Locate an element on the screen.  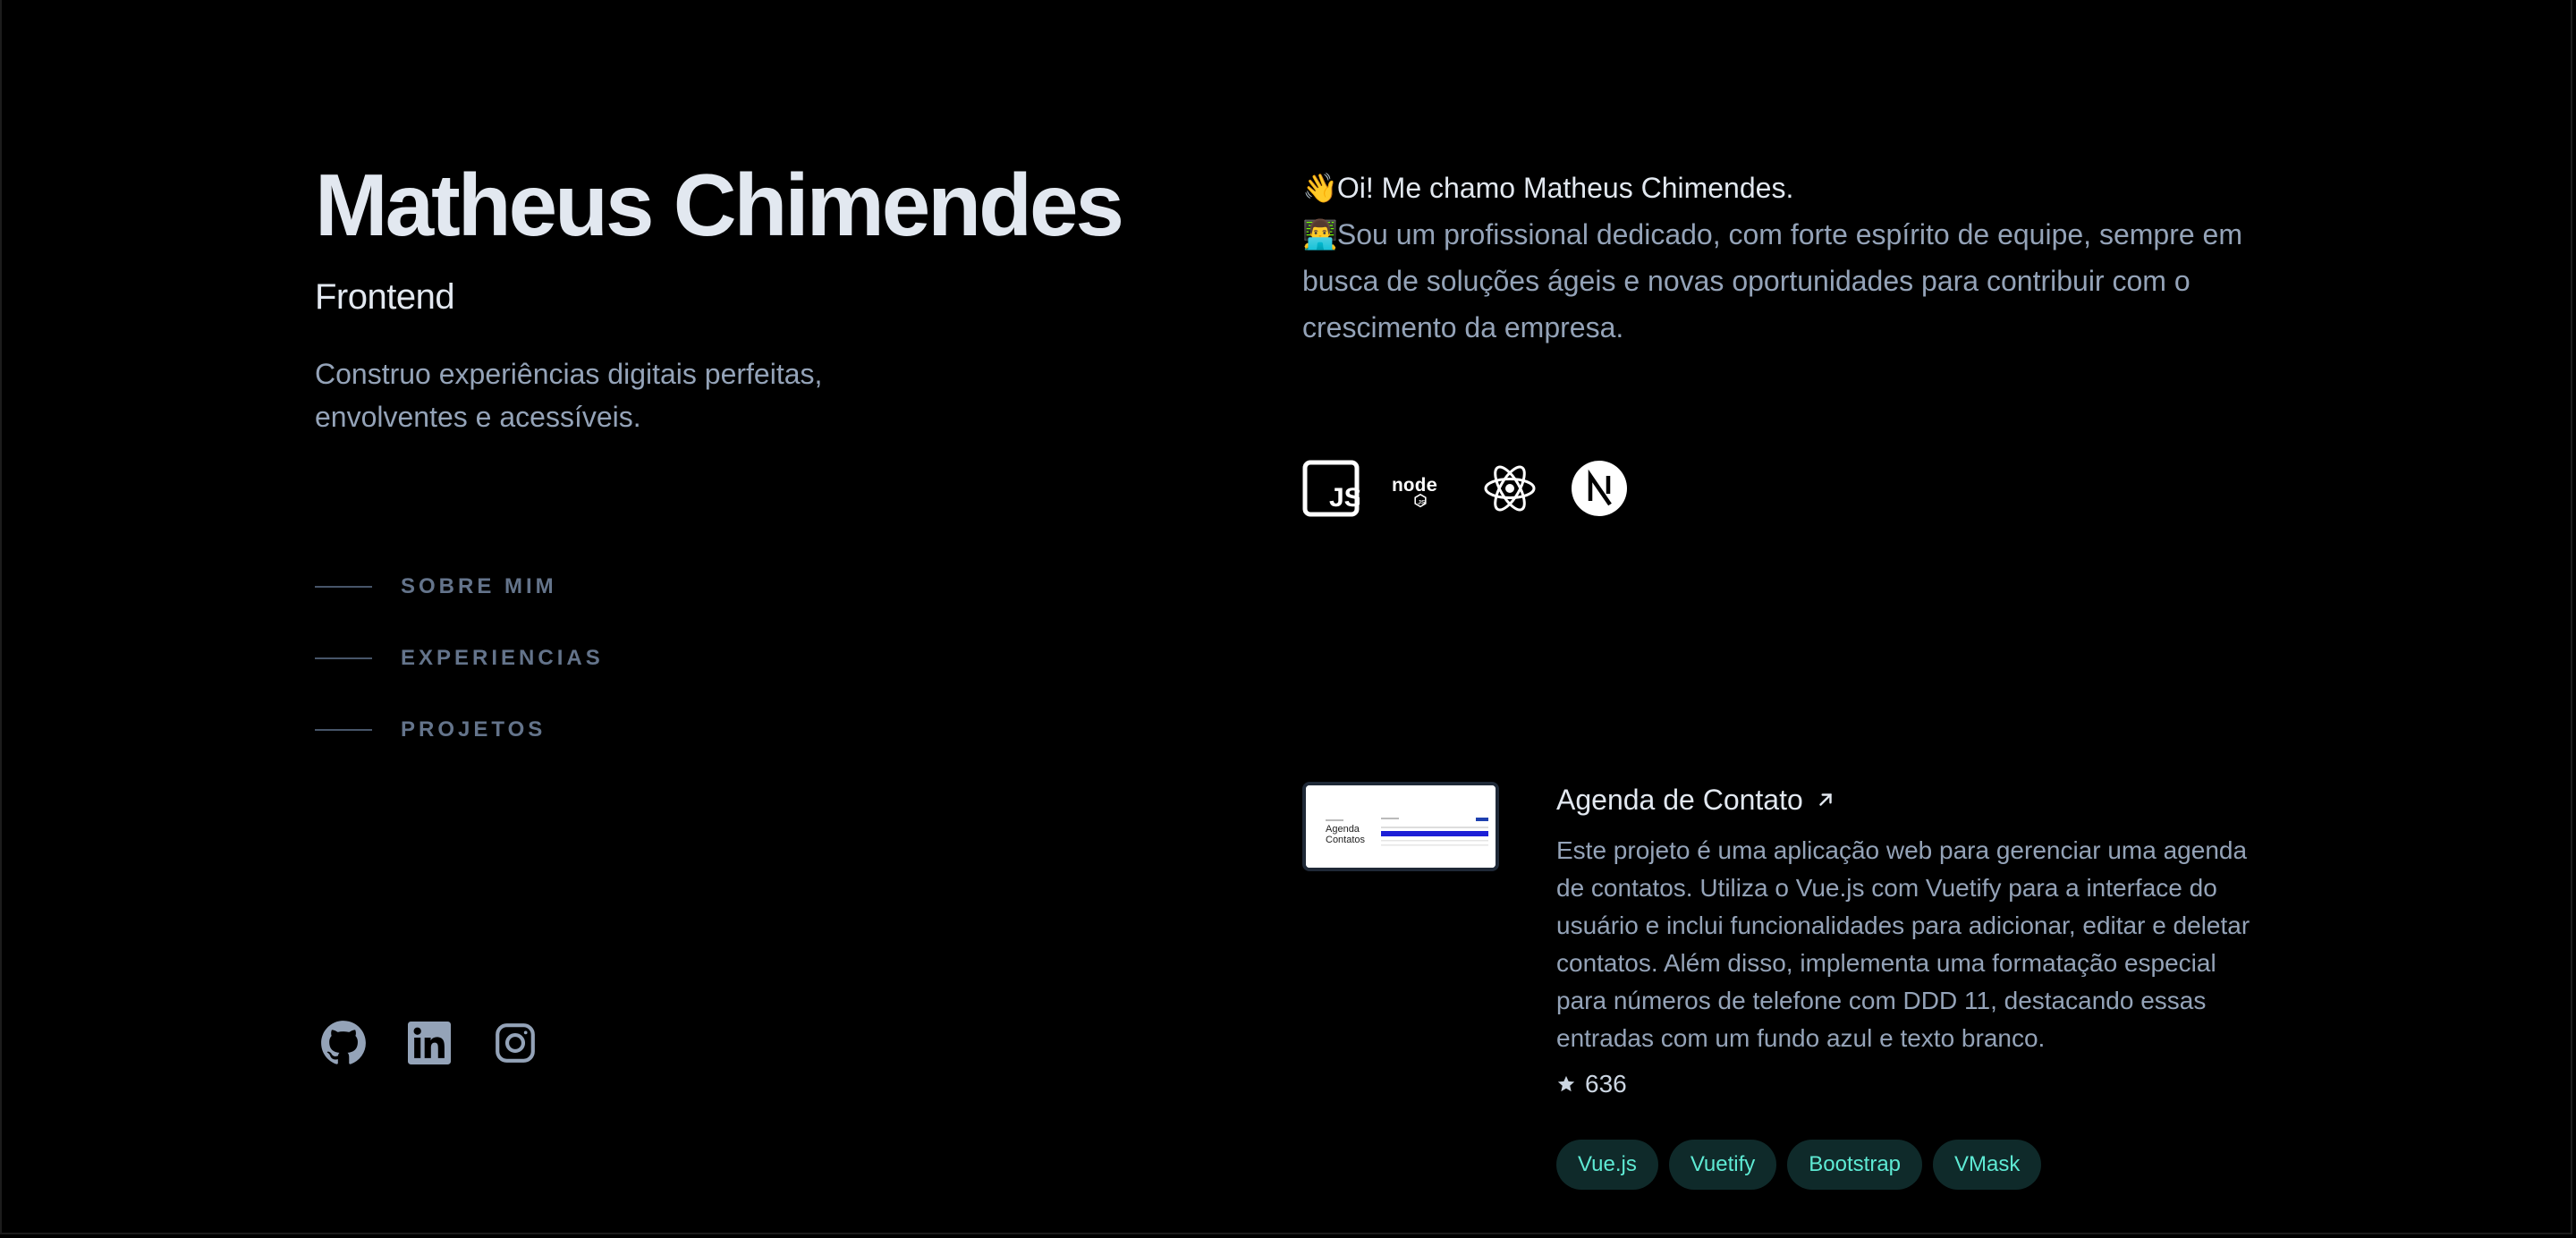
greeting-line: 👋 Oi! Me chamo Matheus Chimendes. is located at coordinates (1785, 188).